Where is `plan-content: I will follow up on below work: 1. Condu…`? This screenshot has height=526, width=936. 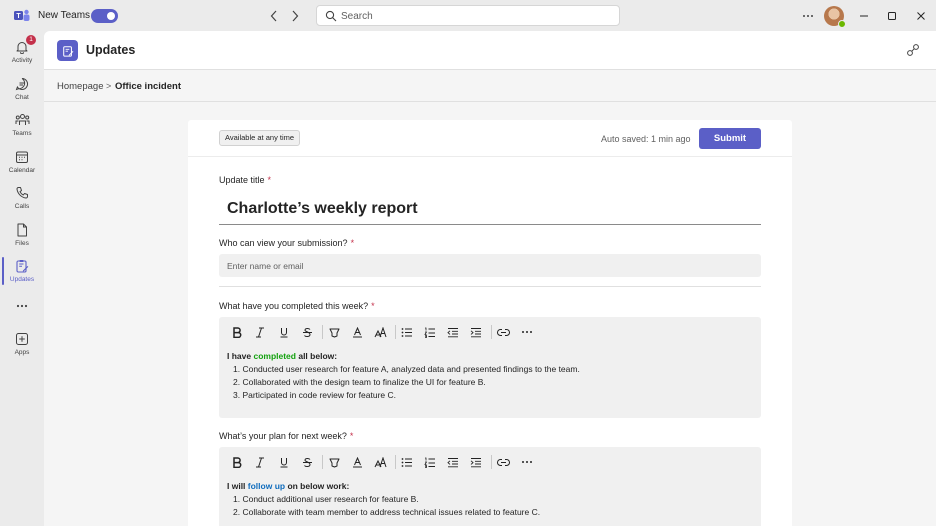
plan-content: I will follow up on below work: 1. Condu… is located at coordinates (383, 499).